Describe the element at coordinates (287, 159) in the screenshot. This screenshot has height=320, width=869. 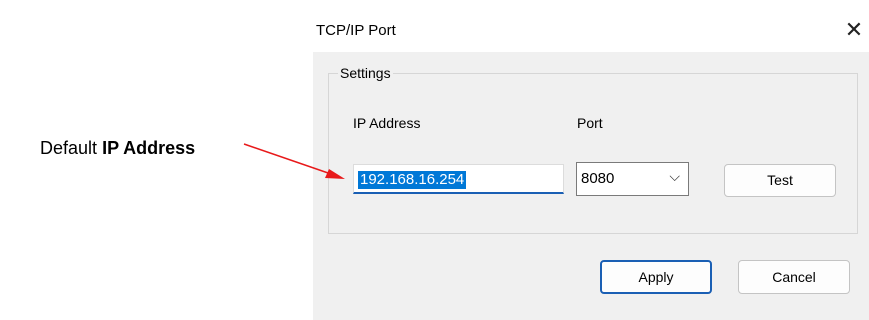
I see `arrow-line` at that location.